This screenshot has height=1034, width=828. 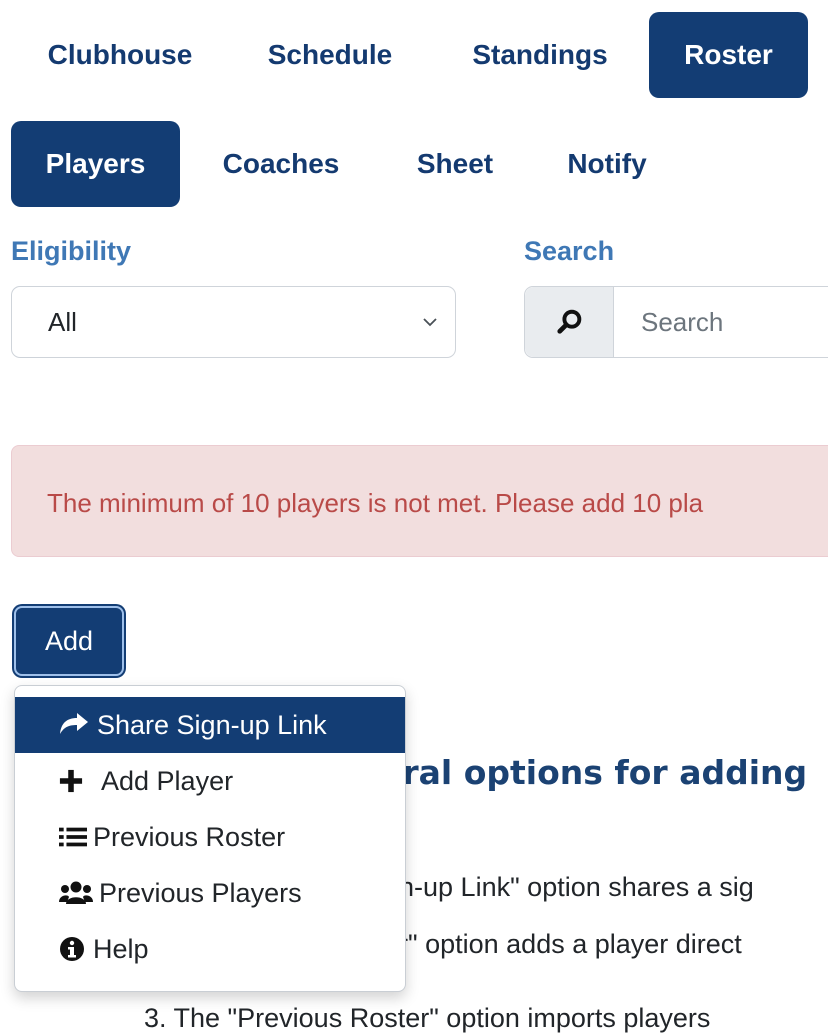 What do you see at coordinates (594, 772) in the screenshot?
I see `options-heading: eral options for adding` at bounding box center [594, 772].